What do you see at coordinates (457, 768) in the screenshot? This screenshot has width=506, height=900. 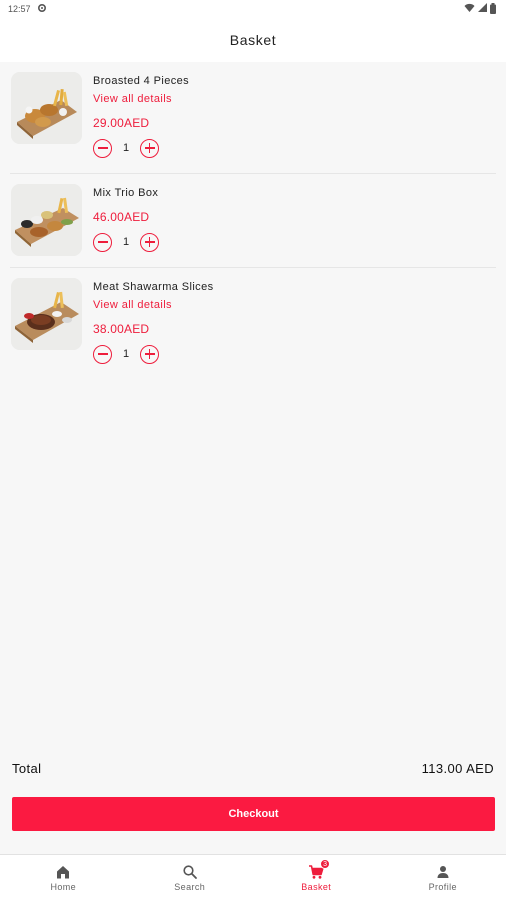 I see `total-value: 113.00 AED` at bounding box center [457, 768].